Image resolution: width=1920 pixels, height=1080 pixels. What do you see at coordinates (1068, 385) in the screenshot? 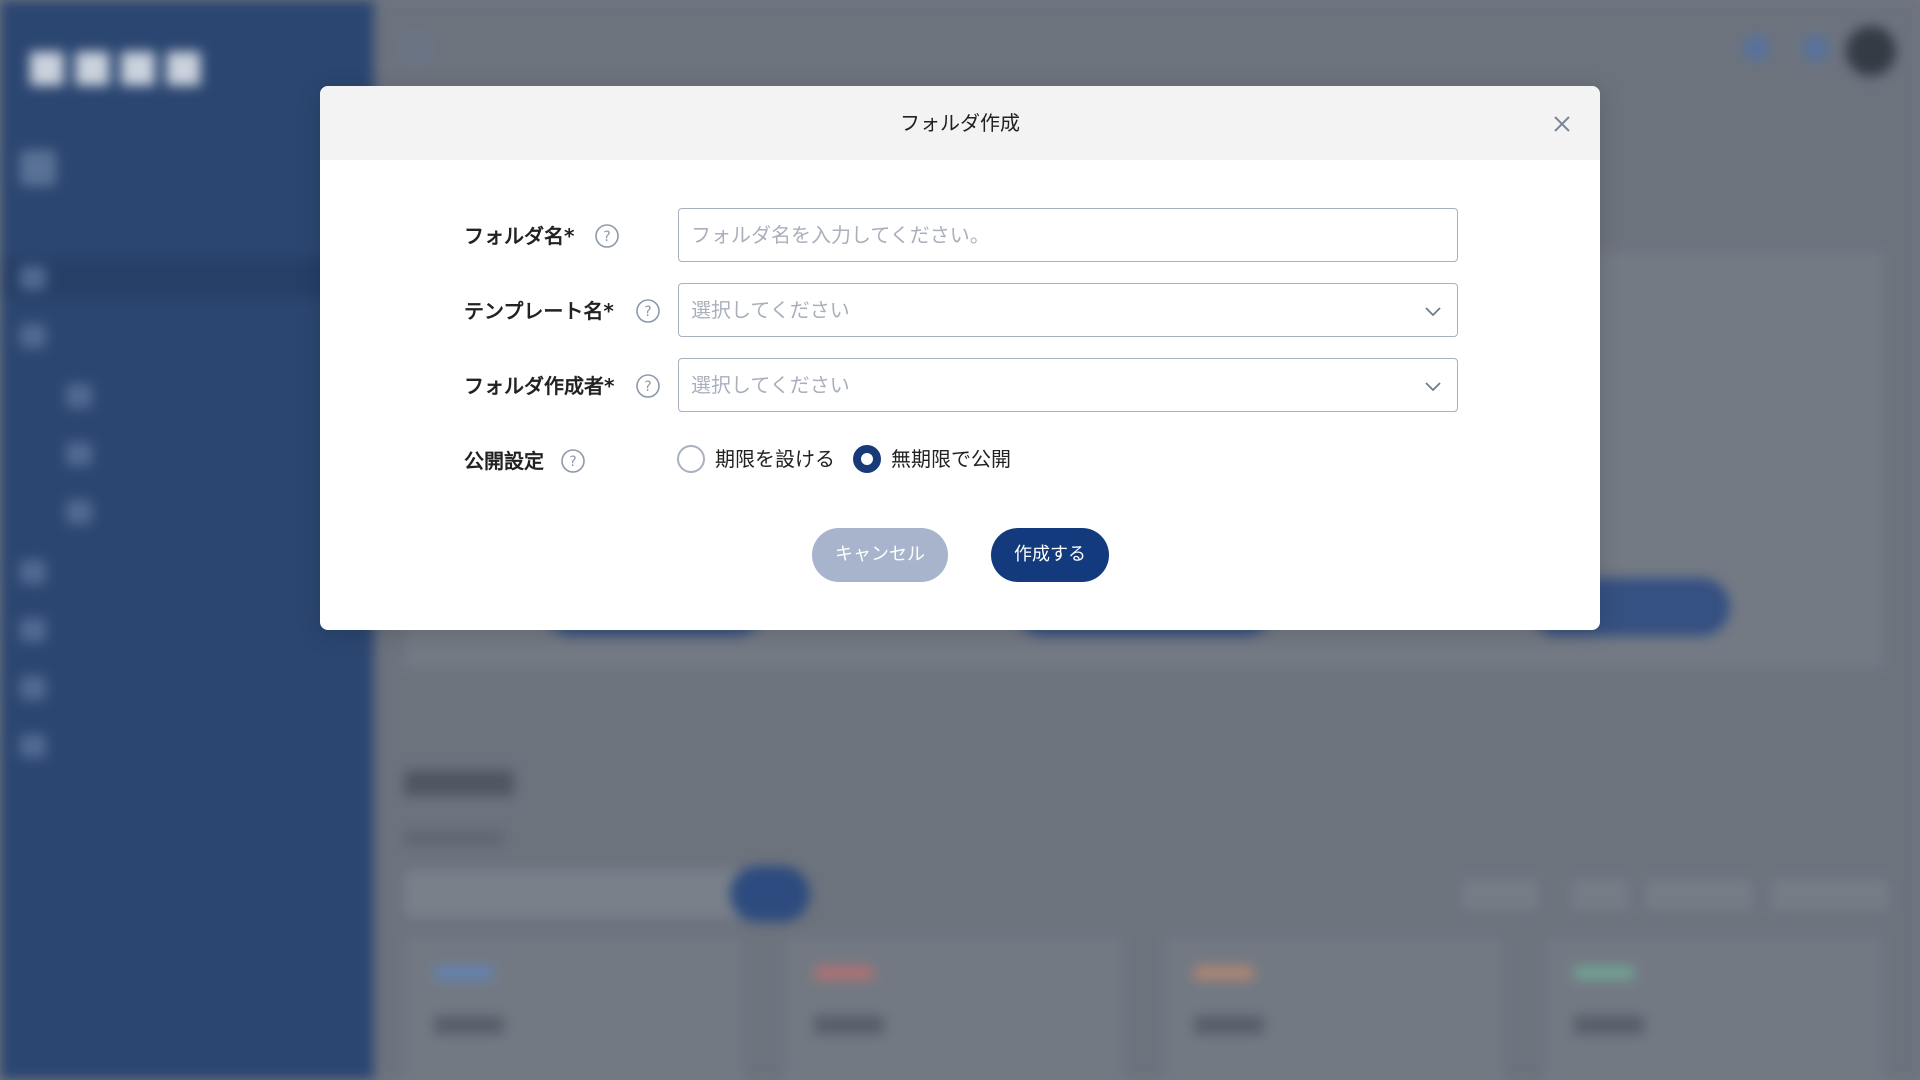
I see `folder-creator-select: 選択してください` at bounding box center [1068, 385].